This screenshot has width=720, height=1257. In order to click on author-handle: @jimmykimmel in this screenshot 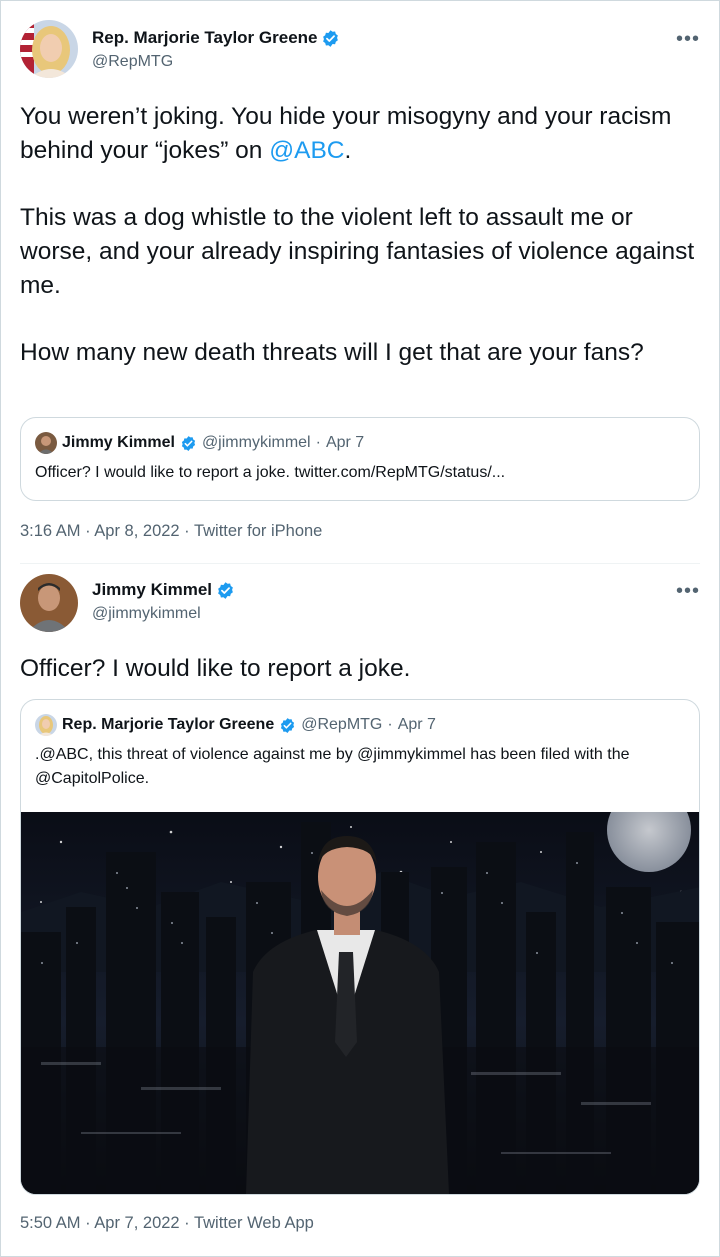, I will do `click(146, 614)`.